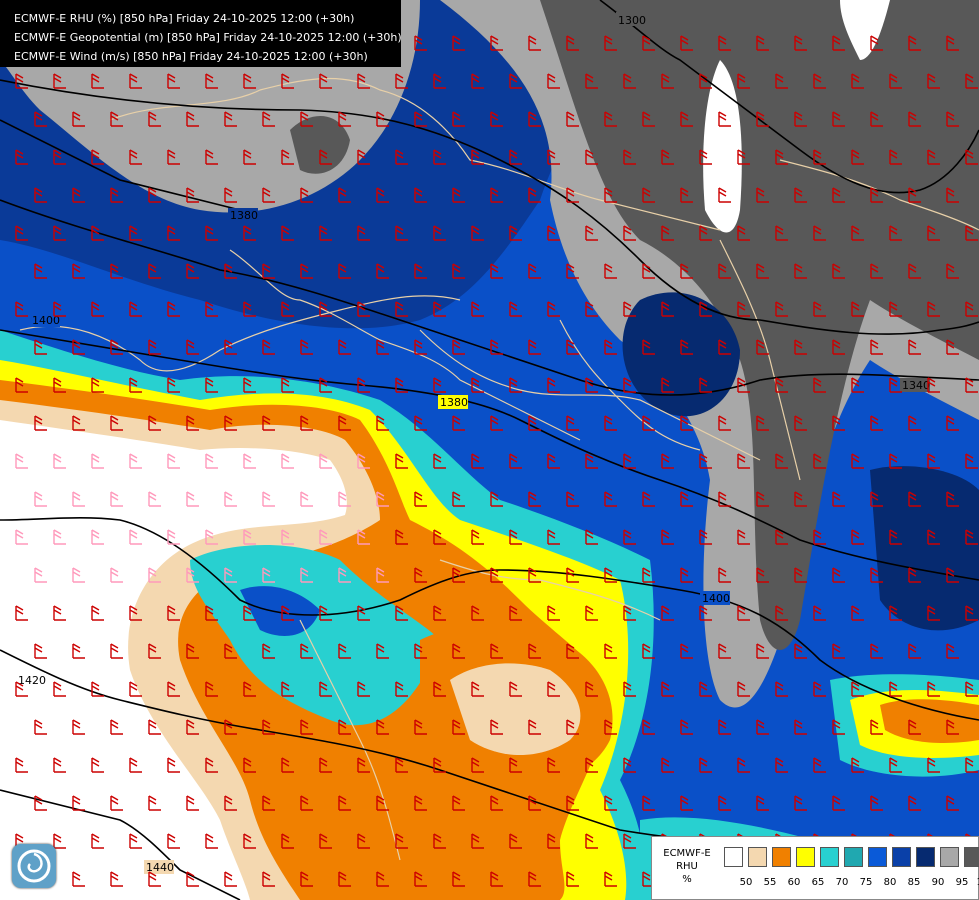 The height and width of the screenshot is (900, 979). I want to click on contour-label-1400-east: 1400, so click(716, 598).